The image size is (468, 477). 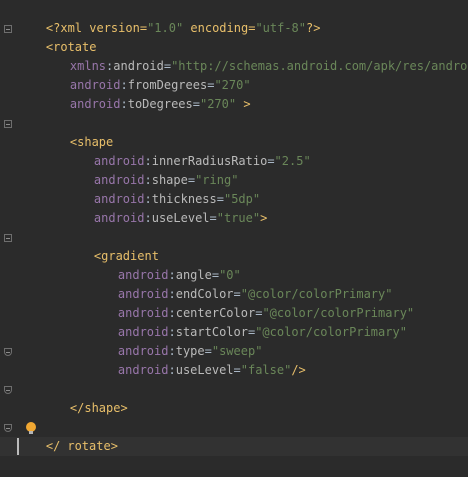 What do you see at coordinates (169, 17) in the screenshot?
I see `code-line-xml-declaration: <?xml version="1.0" encoding="utf-8"?>` at bounding box center [169, 17].